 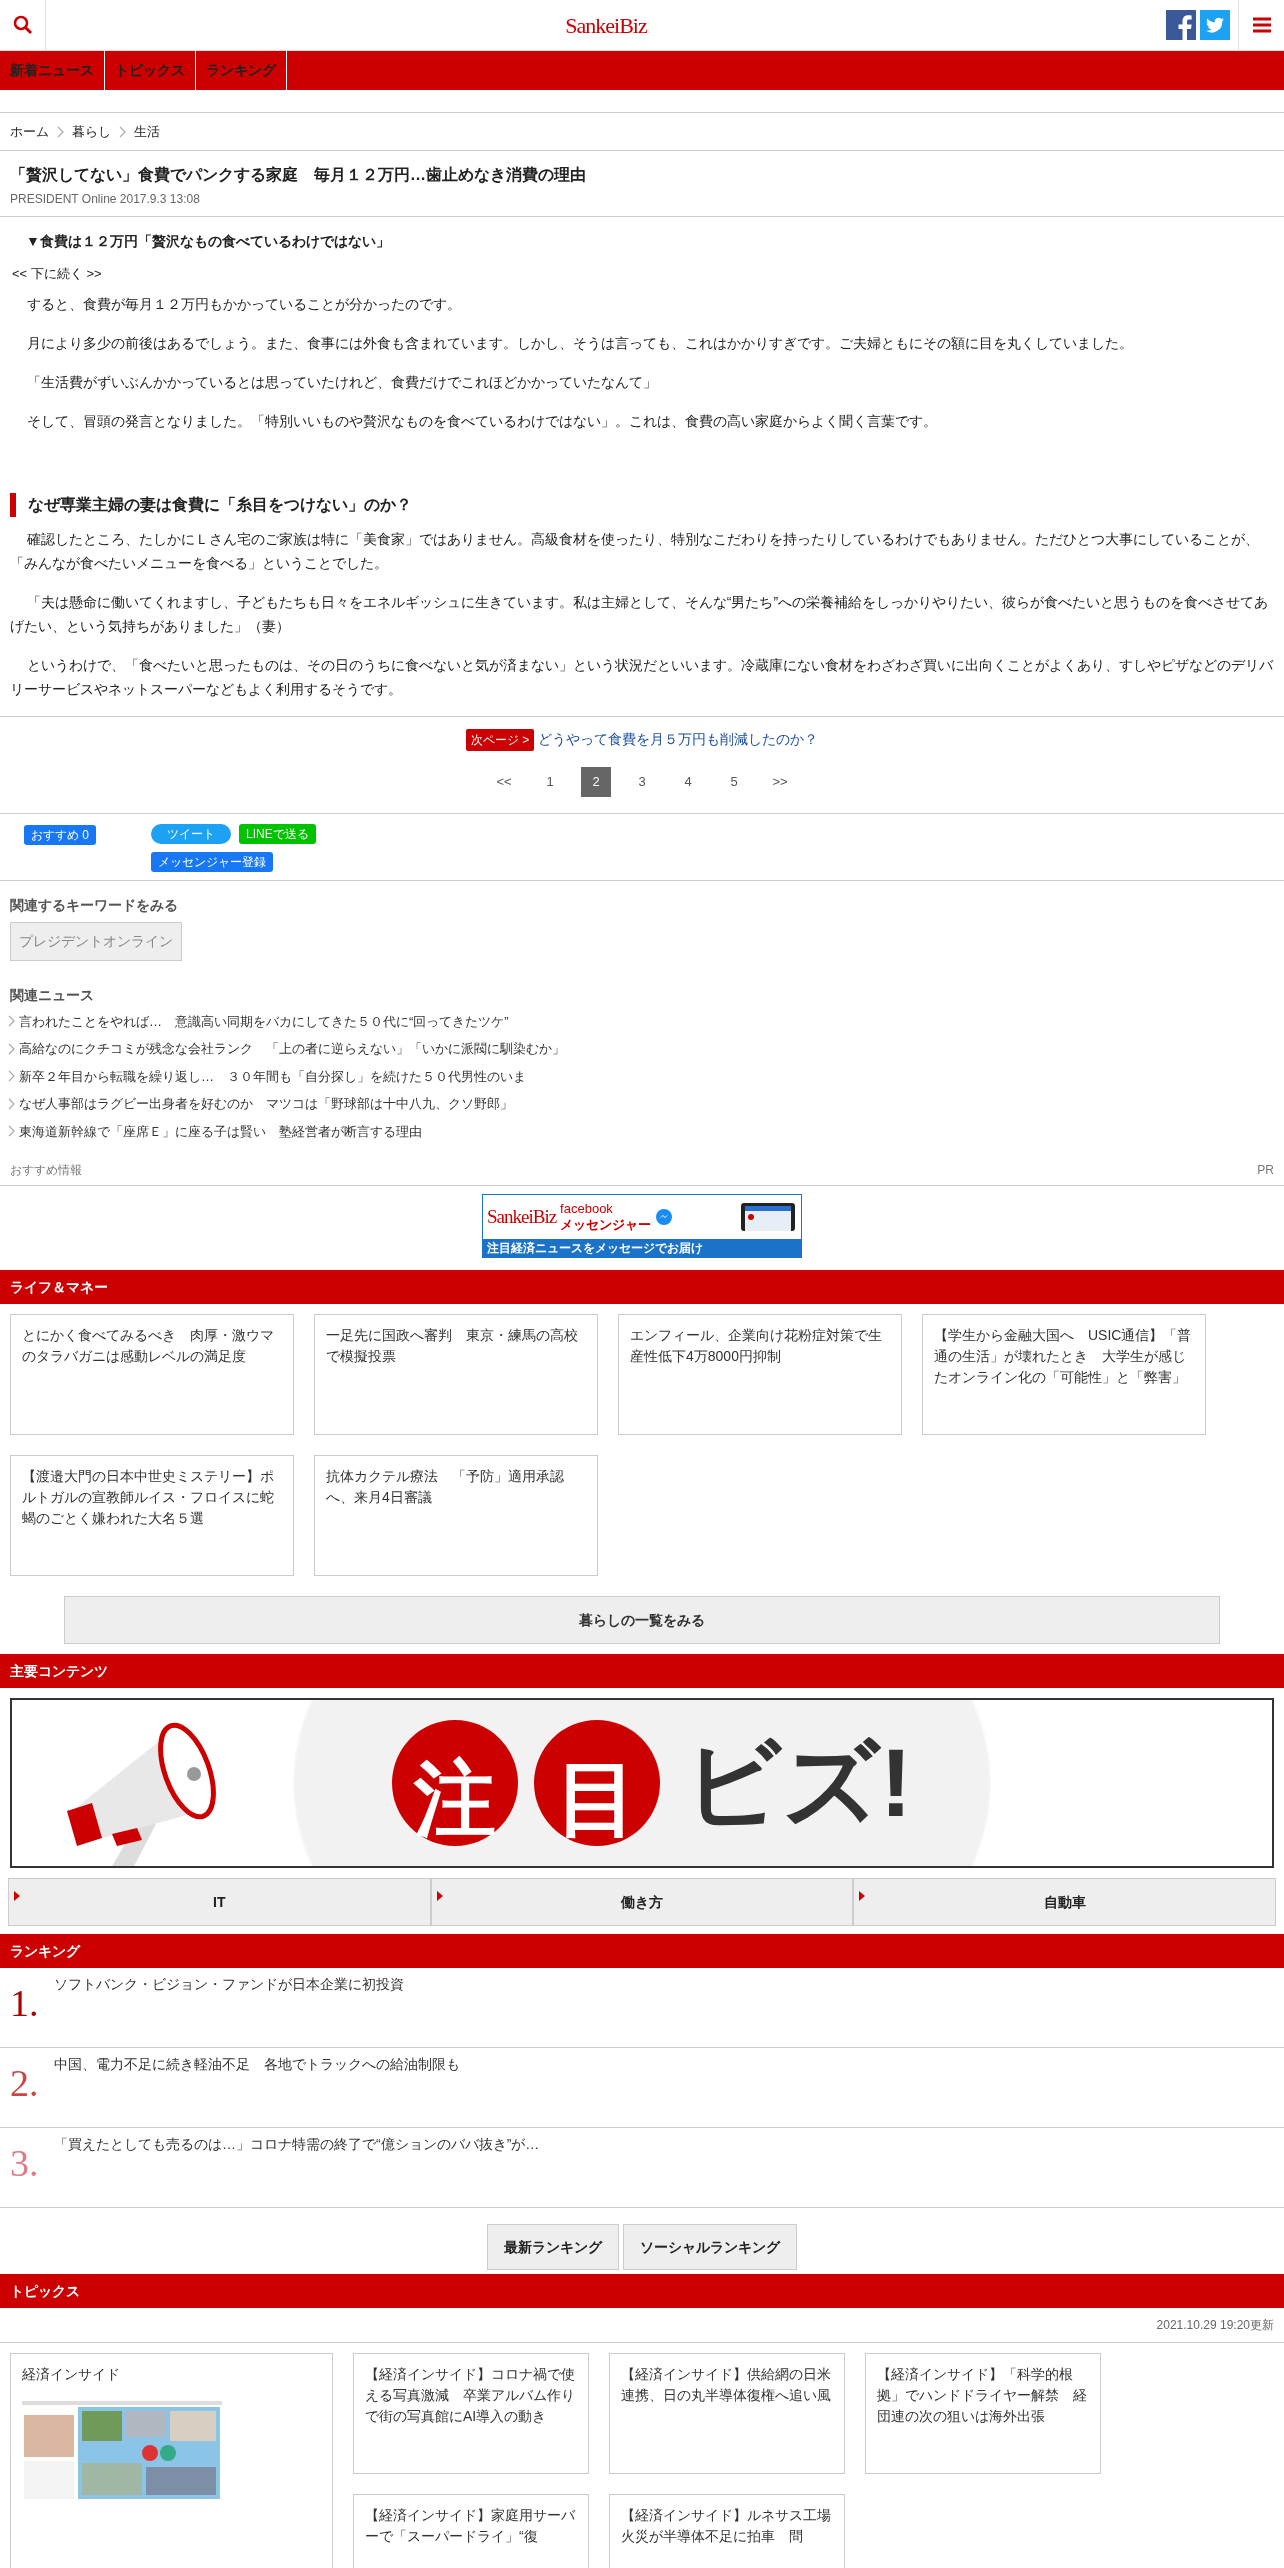 I want to click on section-bar: トピックス, so click(x=642, y=2291).